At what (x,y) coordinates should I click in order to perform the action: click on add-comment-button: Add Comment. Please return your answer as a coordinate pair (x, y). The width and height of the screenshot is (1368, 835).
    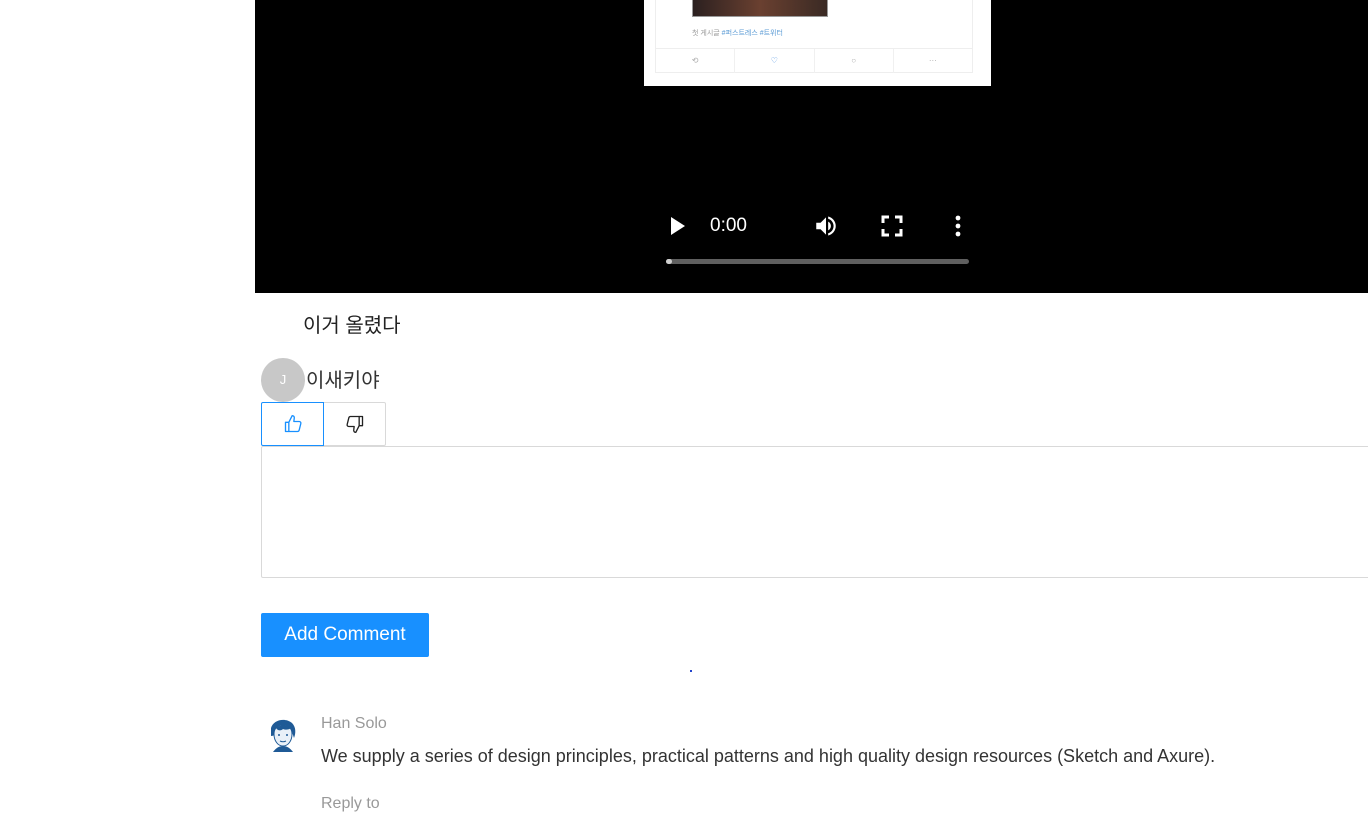
    Looking at the image, I should click on (345, 635).